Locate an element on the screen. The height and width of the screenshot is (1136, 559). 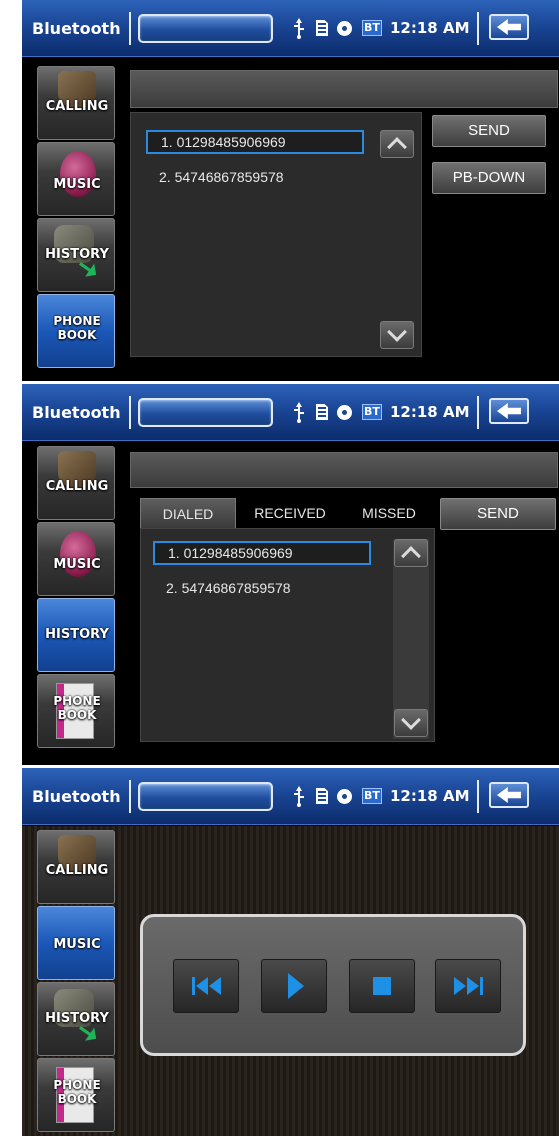
stop-icon is located at coordinates (382, 986).